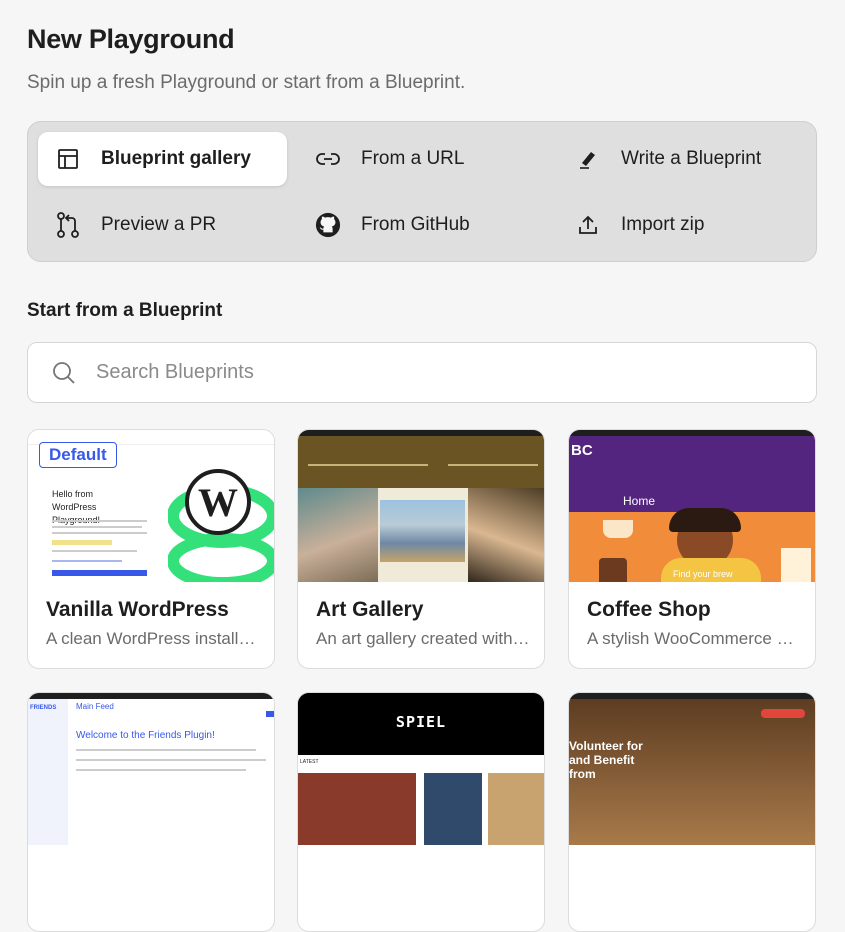 This screenshot has width=845, height=932. Describe the element at coordinates (691, 158) in the screenshot. I see `option-label: Write a Blueprint` at that location.